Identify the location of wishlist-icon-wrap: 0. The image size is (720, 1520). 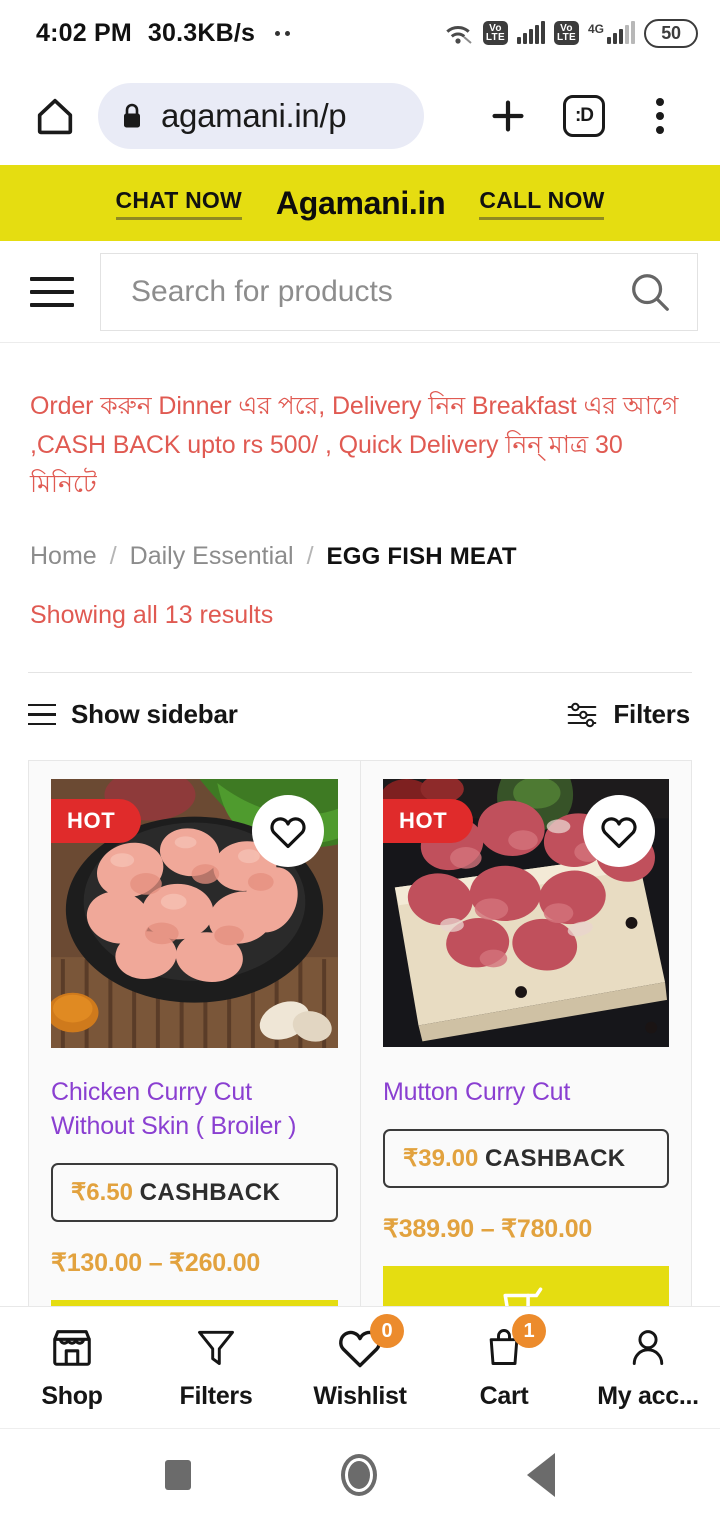
(370, 1342).